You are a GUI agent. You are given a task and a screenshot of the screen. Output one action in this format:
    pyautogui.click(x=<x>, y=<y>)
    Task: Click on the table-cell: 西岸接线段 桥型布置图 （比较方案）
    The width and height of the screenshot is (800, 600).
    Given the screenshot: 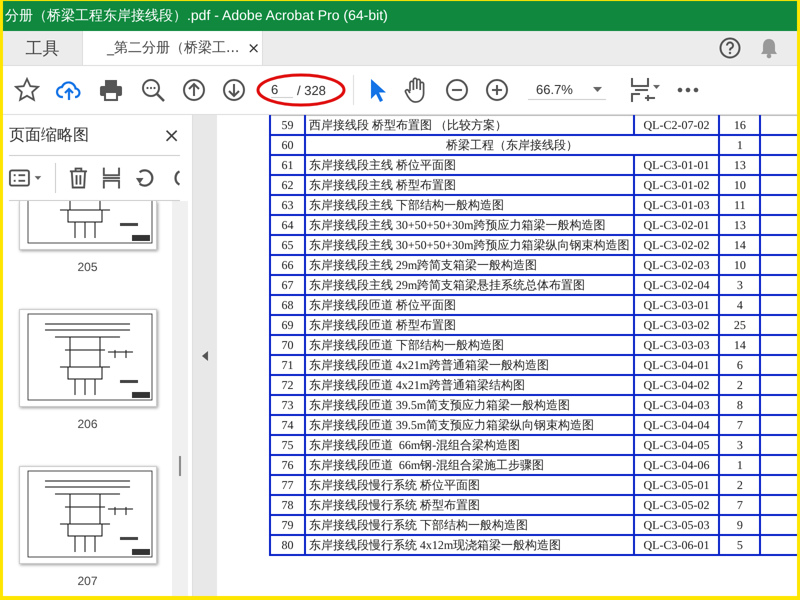 What is the action you would take?
    pyautogui.click(x=469, y=125)
    